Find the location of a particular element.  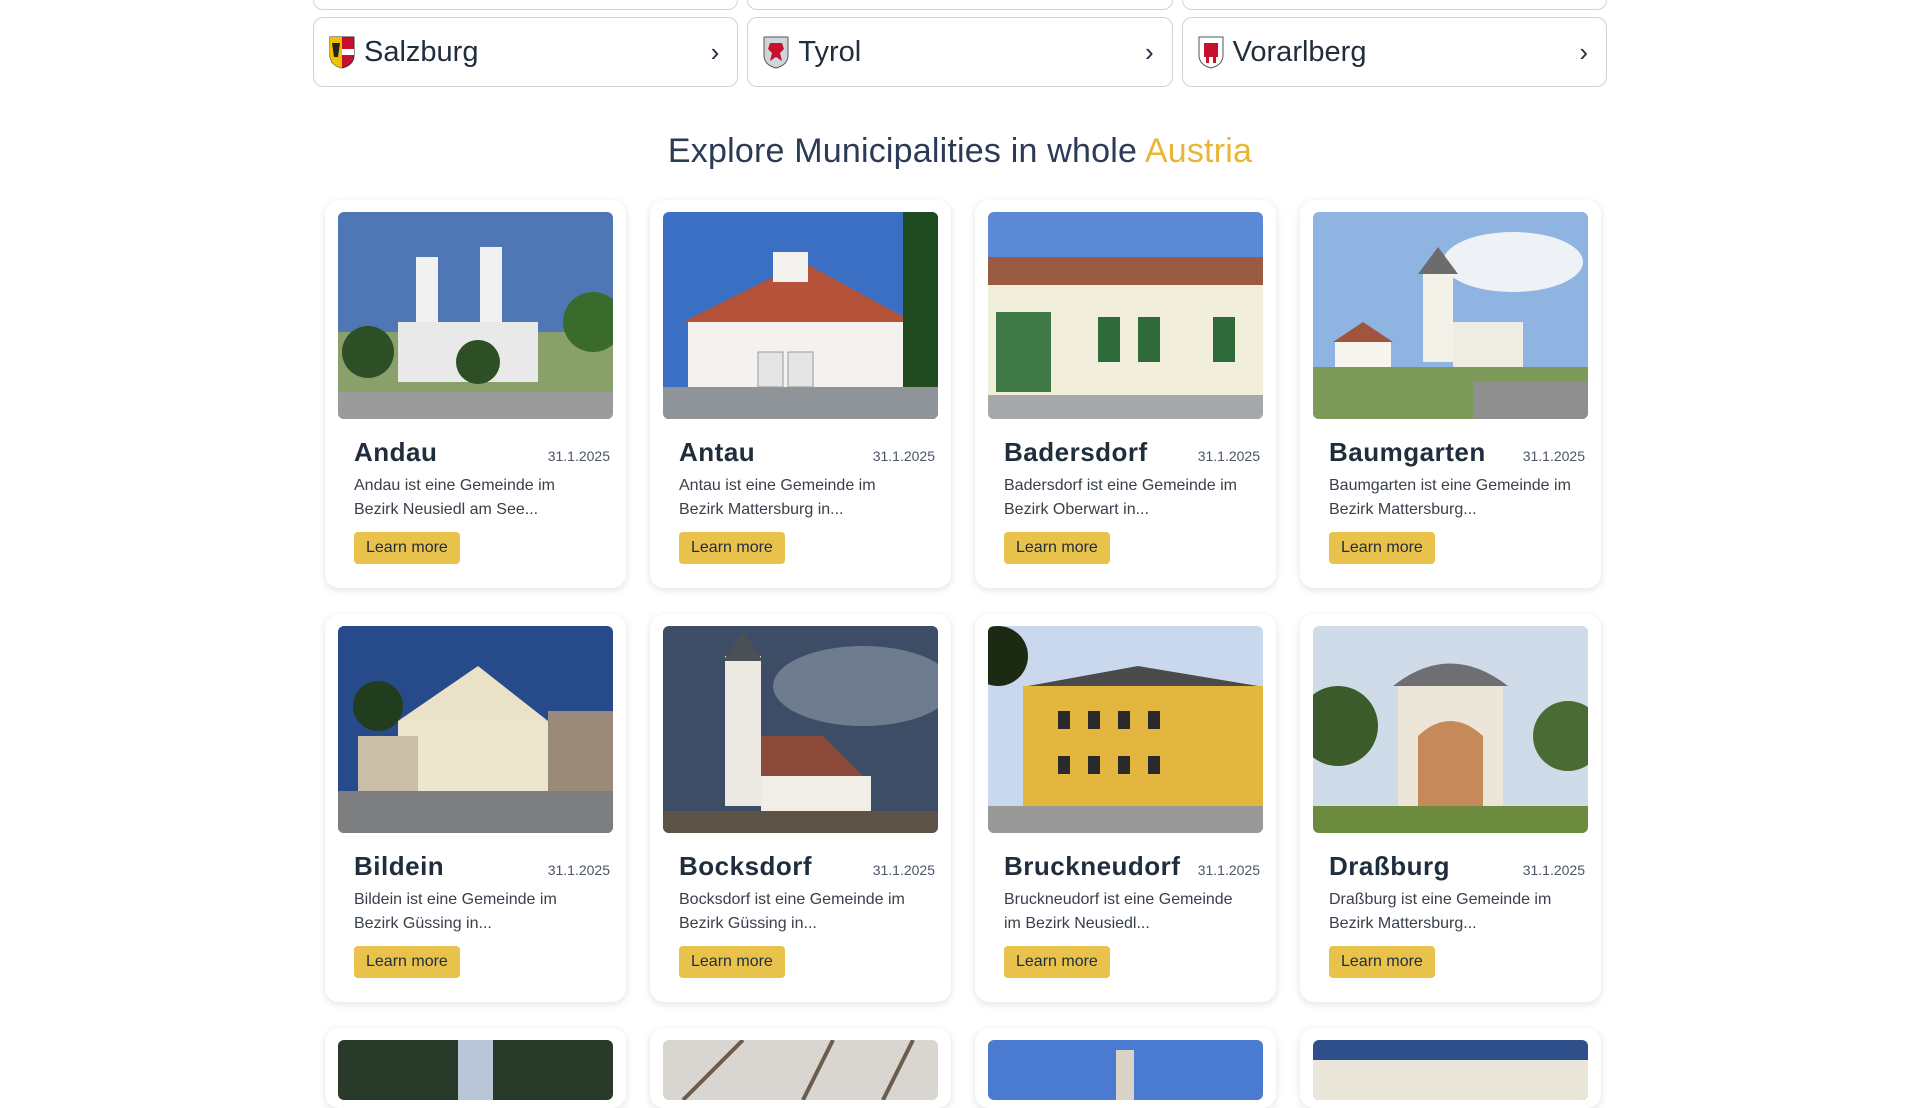

municipality-name: Baumgarten is located at coordinates (1407, 452).